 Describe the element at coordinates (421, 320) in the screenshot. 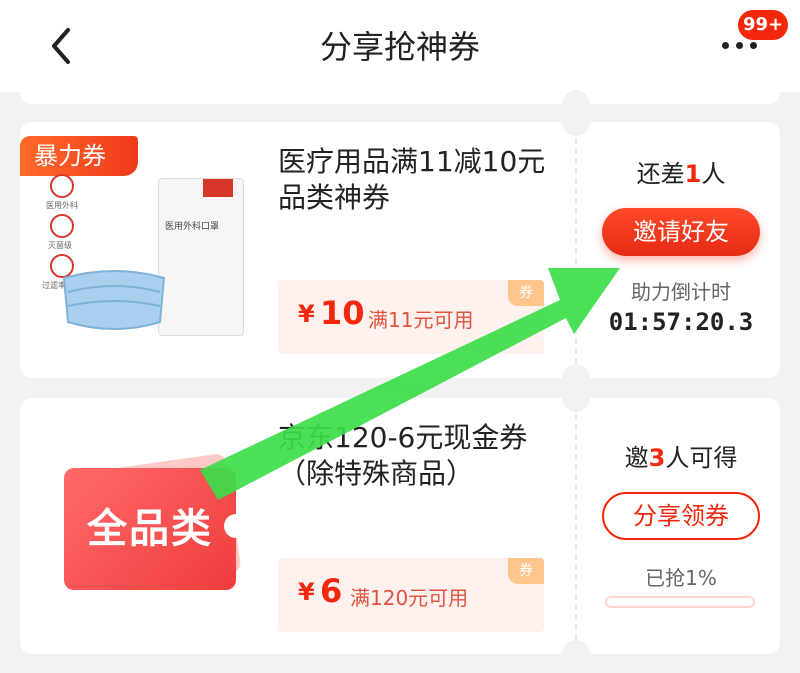

I see `coupon-condition: 满11元可用` at that location.